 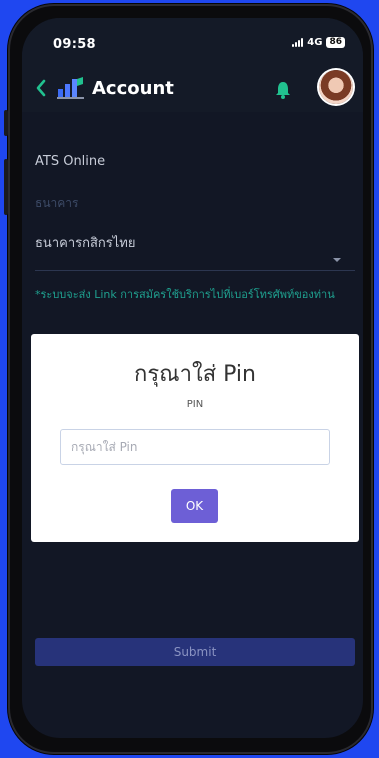 What do you see at coordinates (6, 123) in the screenshot?
I see `phone-side-button-top` at bounding box center [6, 123].